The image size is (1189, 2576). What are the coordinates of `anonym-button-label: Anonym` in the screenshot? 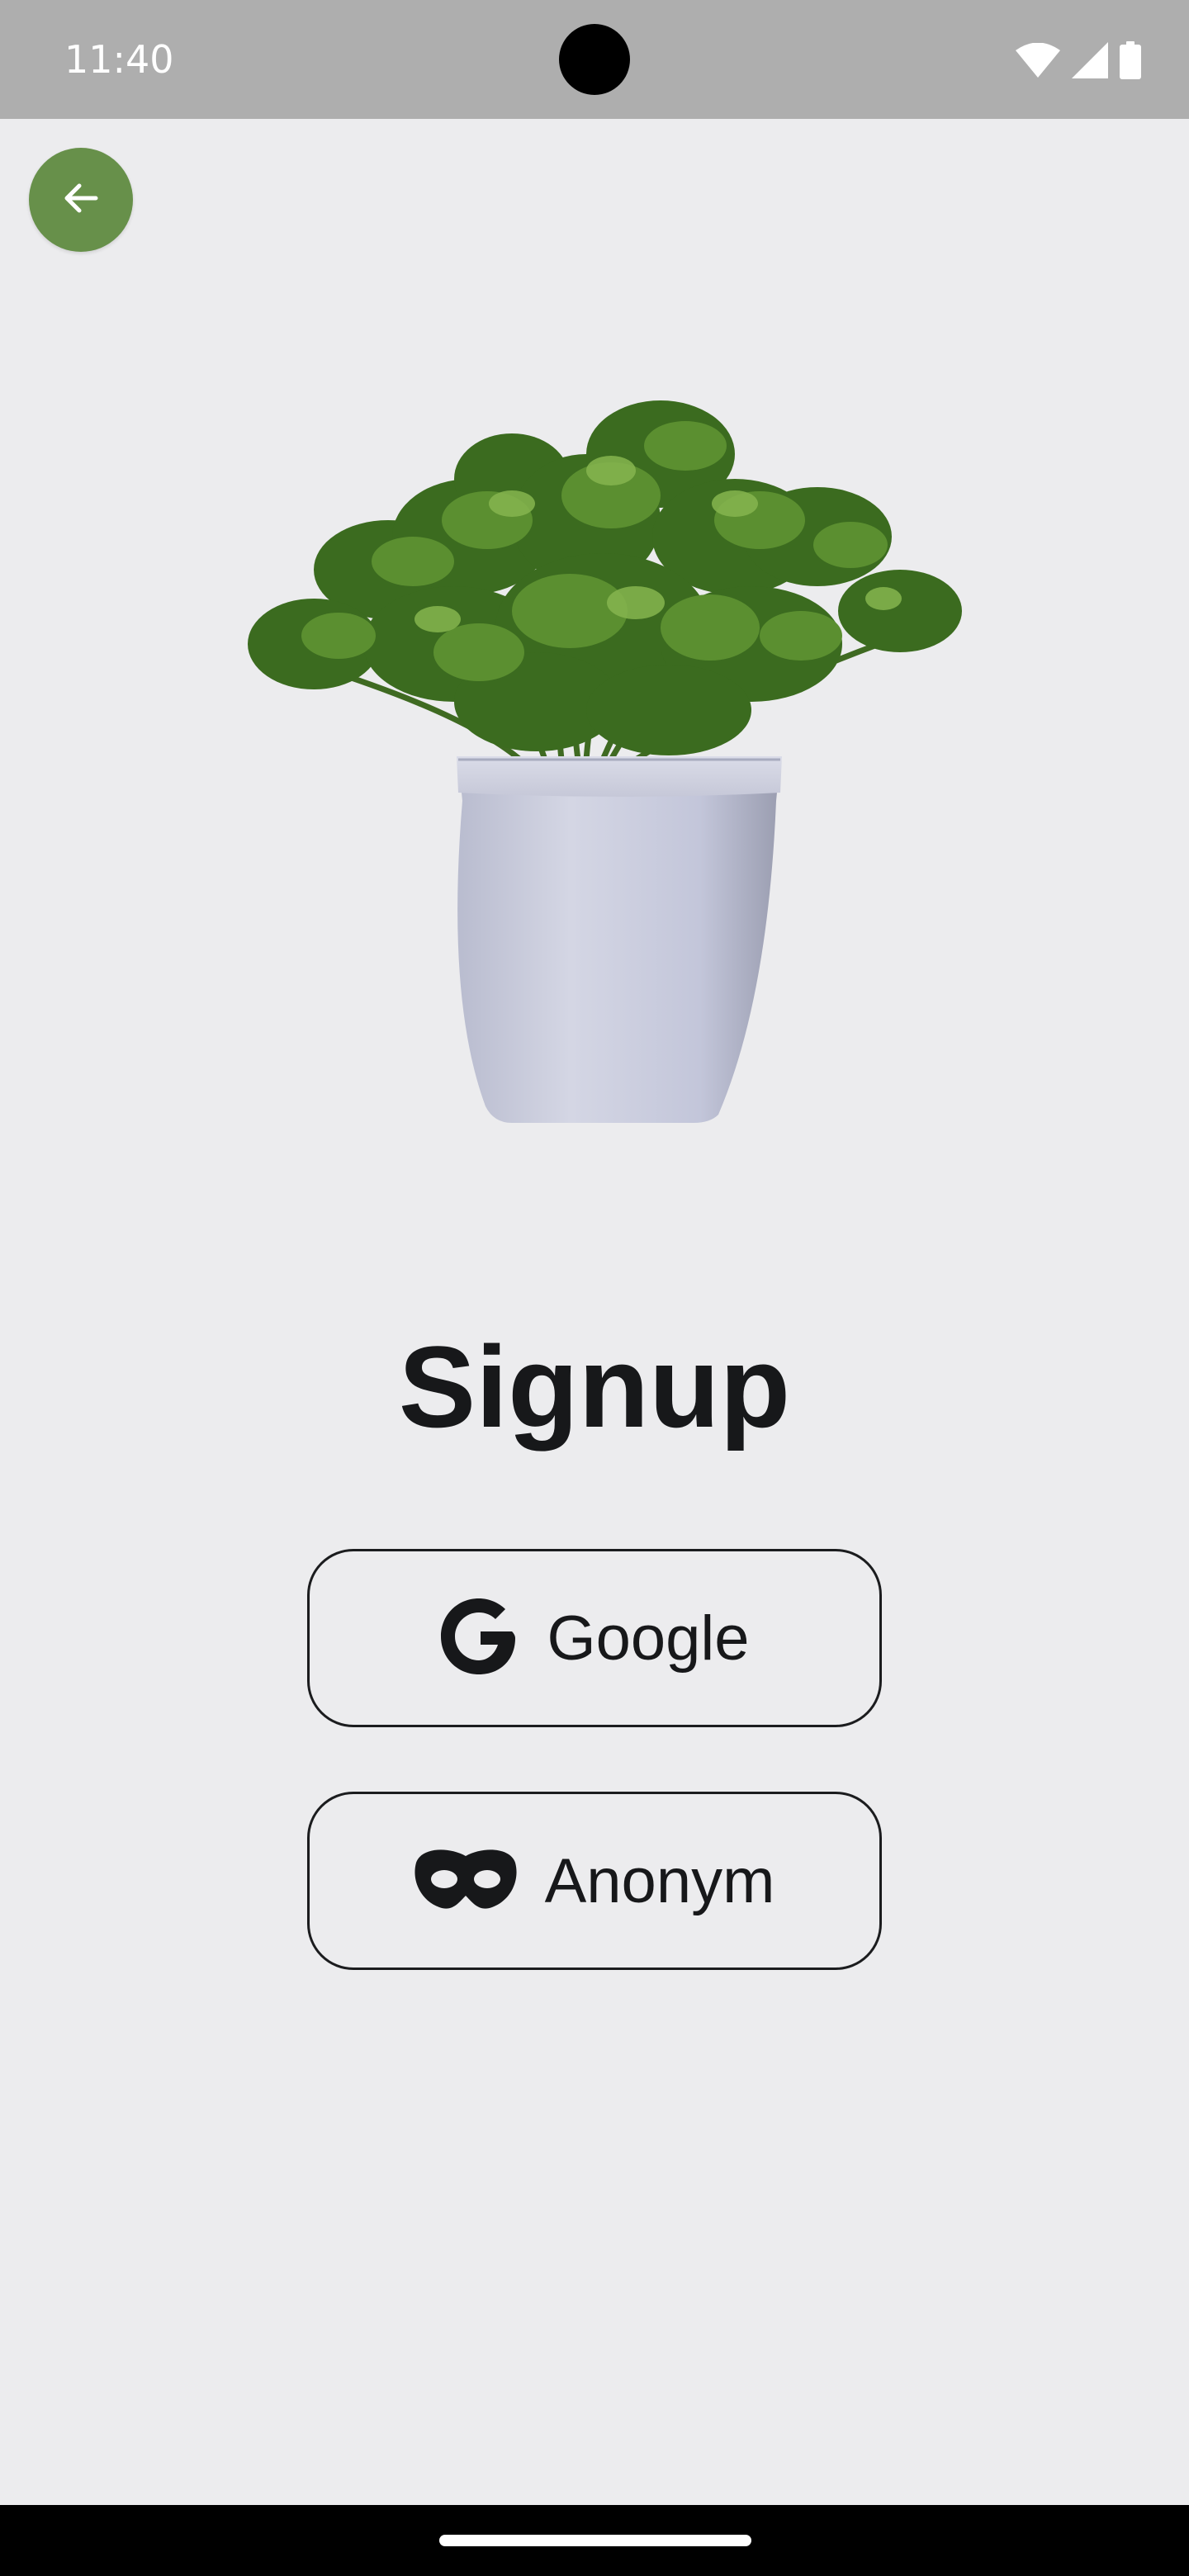 It's located at (659, 1880).